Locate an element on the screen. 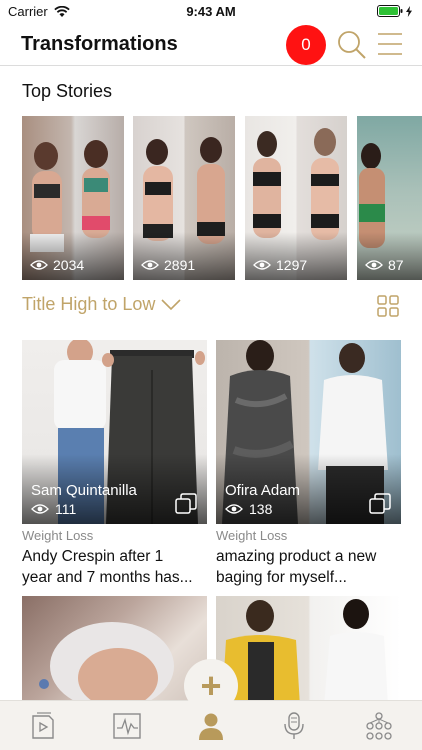 The width and height of the screenshot is (422, 750). story-view-count: 1297 is located at coordinates (292, 265).